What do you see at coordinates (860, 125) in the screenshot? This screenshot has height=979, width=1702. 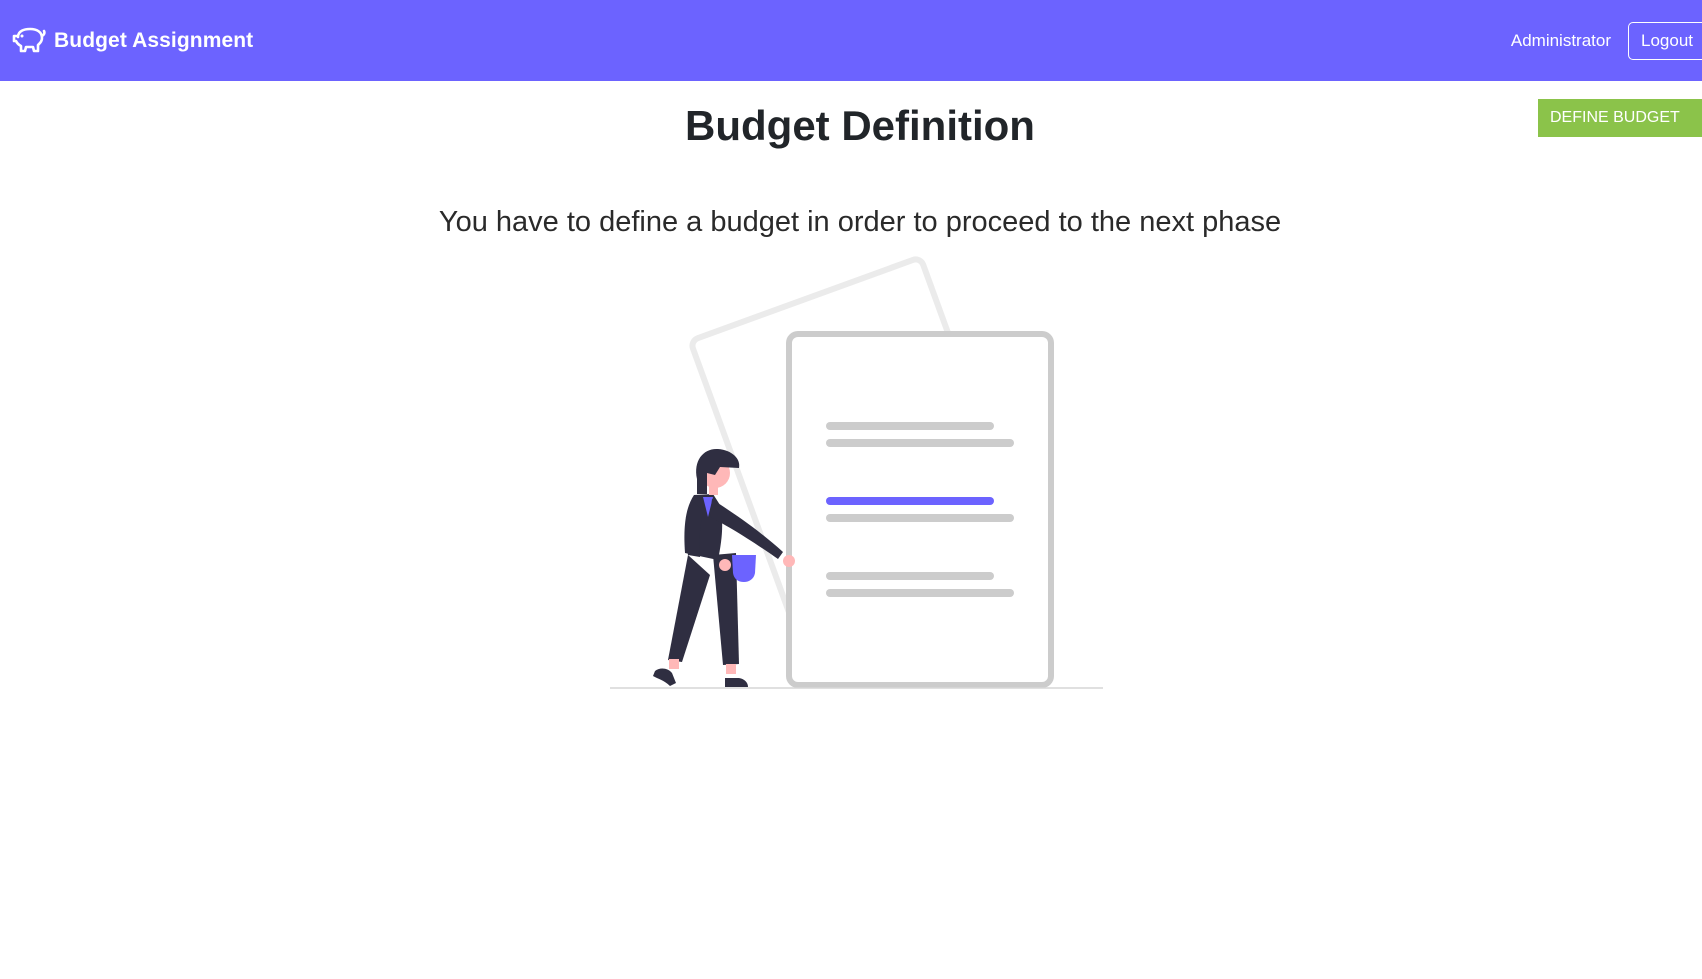 I see `page-title: Budget Definition` at bounding box center [860, 125].